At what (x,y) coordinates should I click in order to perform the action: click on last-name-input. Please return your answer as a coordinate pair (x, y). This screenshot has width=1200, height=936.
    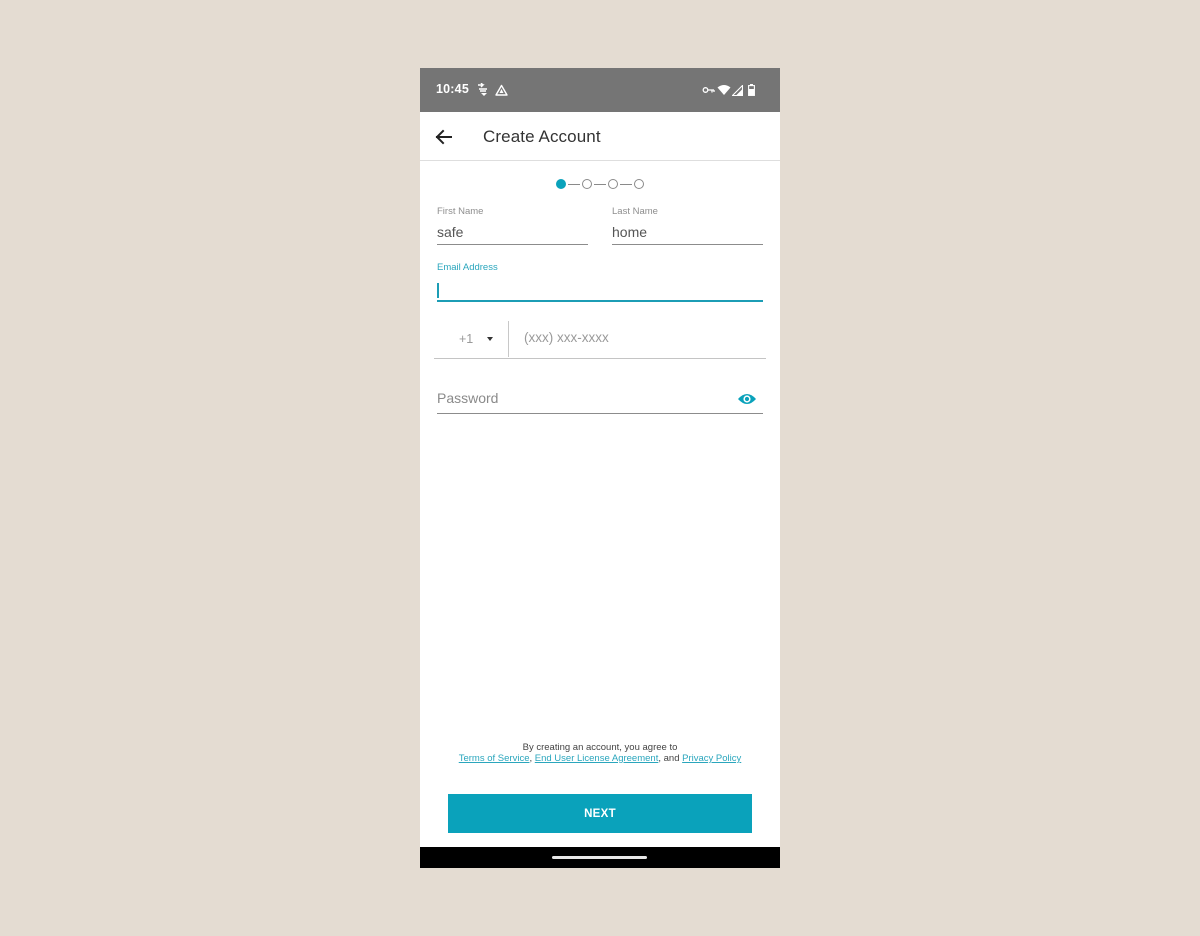
    Looking at the image, I should click on (687, 232).